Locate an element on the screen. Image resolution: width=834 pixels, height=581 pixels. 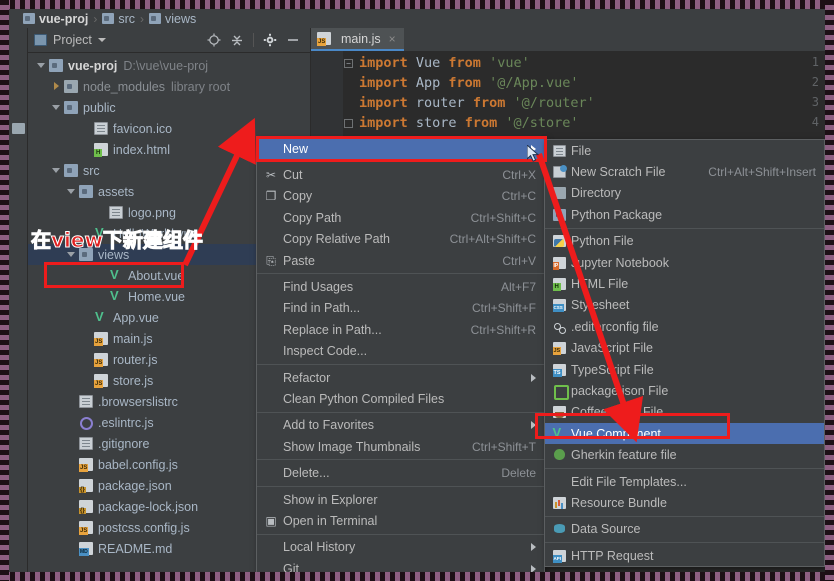
menu-item-http-request: HTTP Request is located at coordinates (684, 555).